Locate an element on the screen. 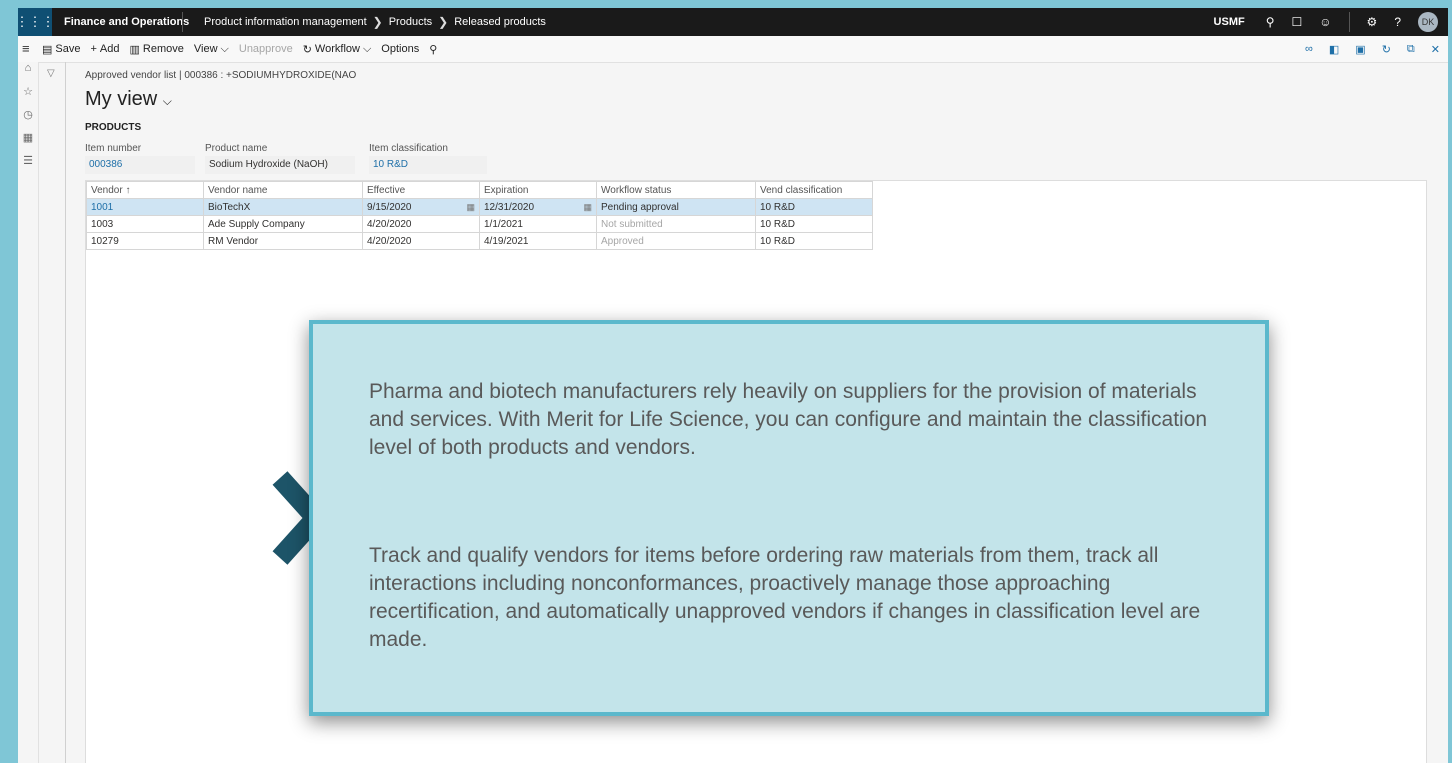  cell-vendor-name: RM Vendor is located at coordinates (283, 241).